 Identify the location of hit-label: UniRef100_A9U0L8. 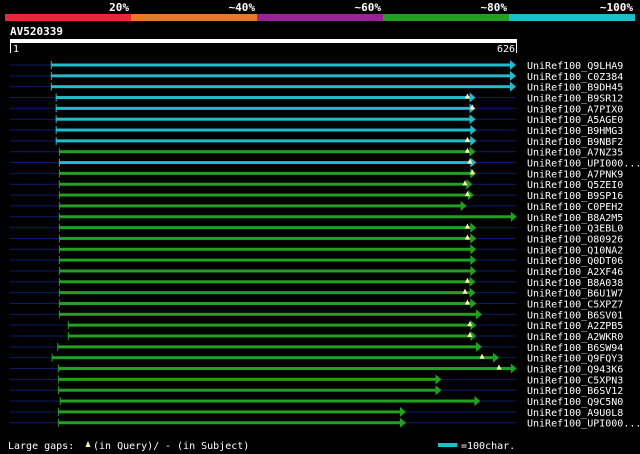
(575, 413).